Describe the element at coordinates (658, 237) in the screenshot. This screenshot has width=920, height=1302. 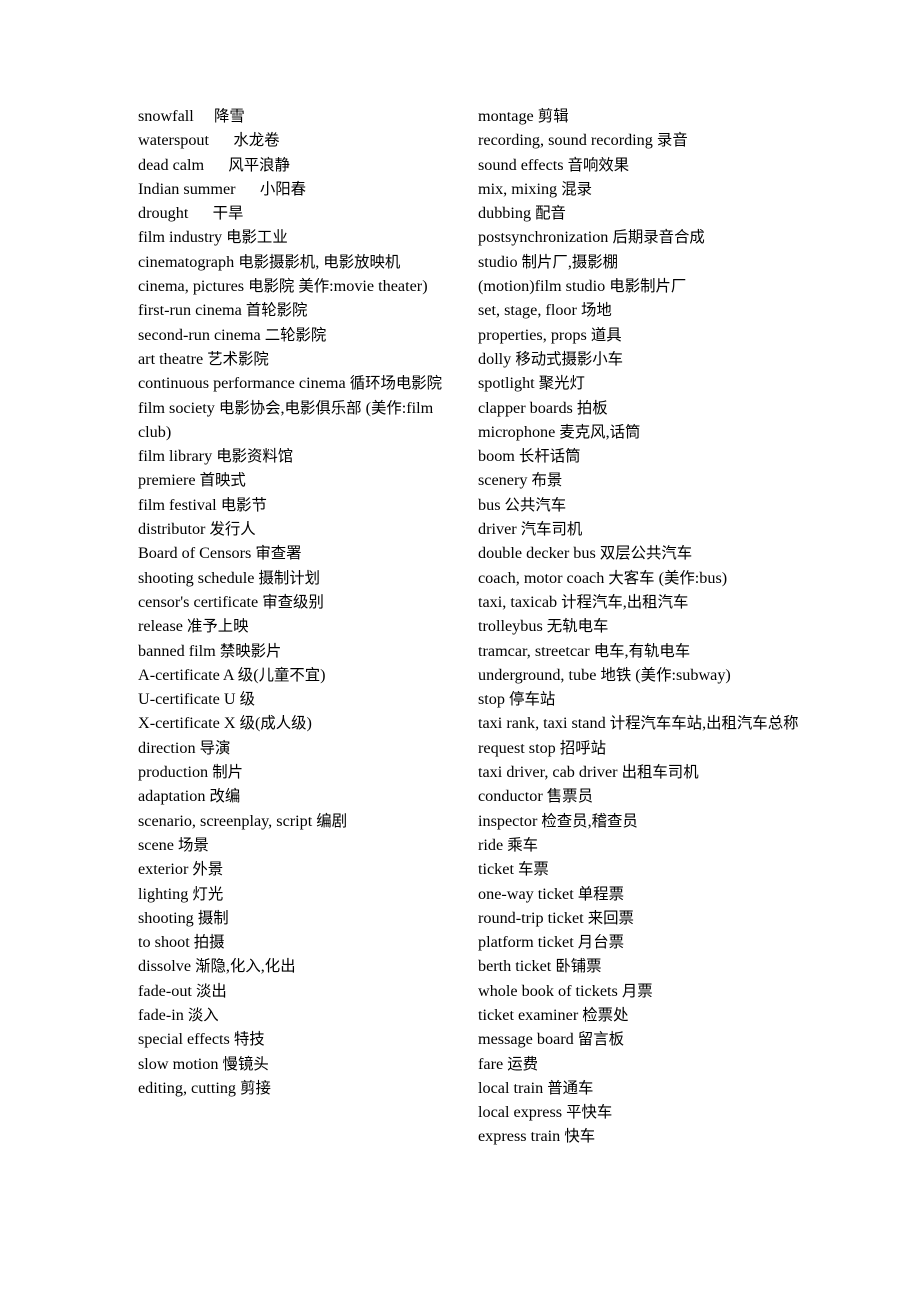
I see `entry-chinese: 后期录音合成` at that location.